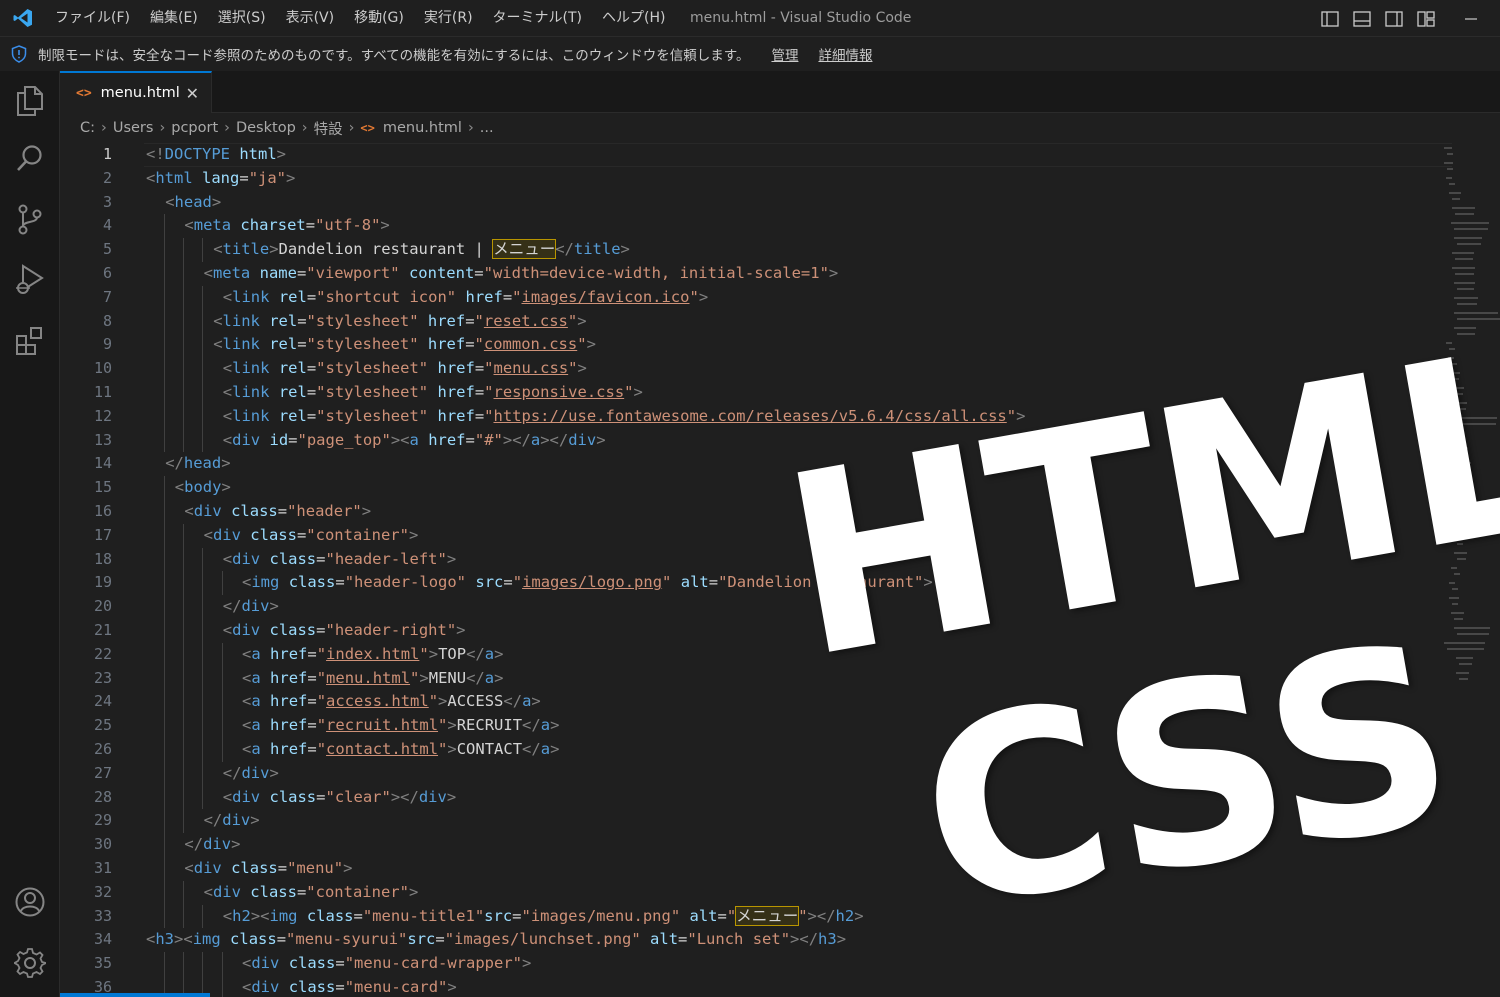 The height and width of the screenshot is (997, 1500). I want to click on menu-view: 表示(V), so click(310, 18).